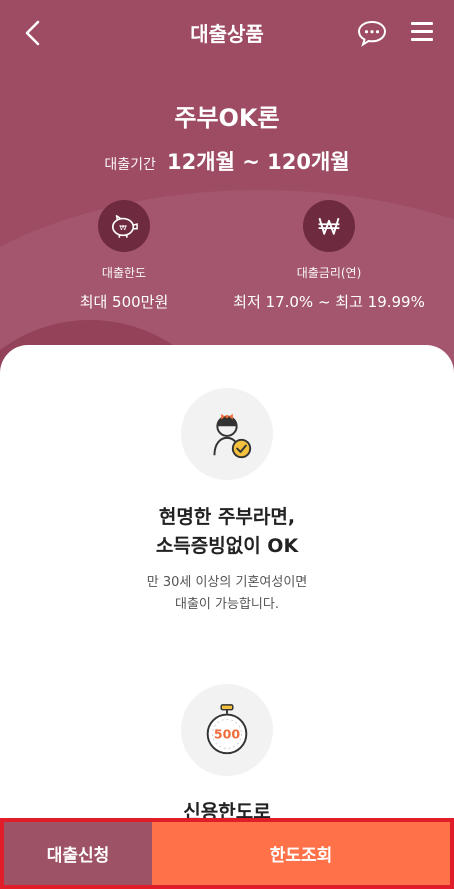  What do you see at coordinates (76, 853) in the screenshot?
I see `loan-apply-button: 대출신청` at bounding box center [76, 853].